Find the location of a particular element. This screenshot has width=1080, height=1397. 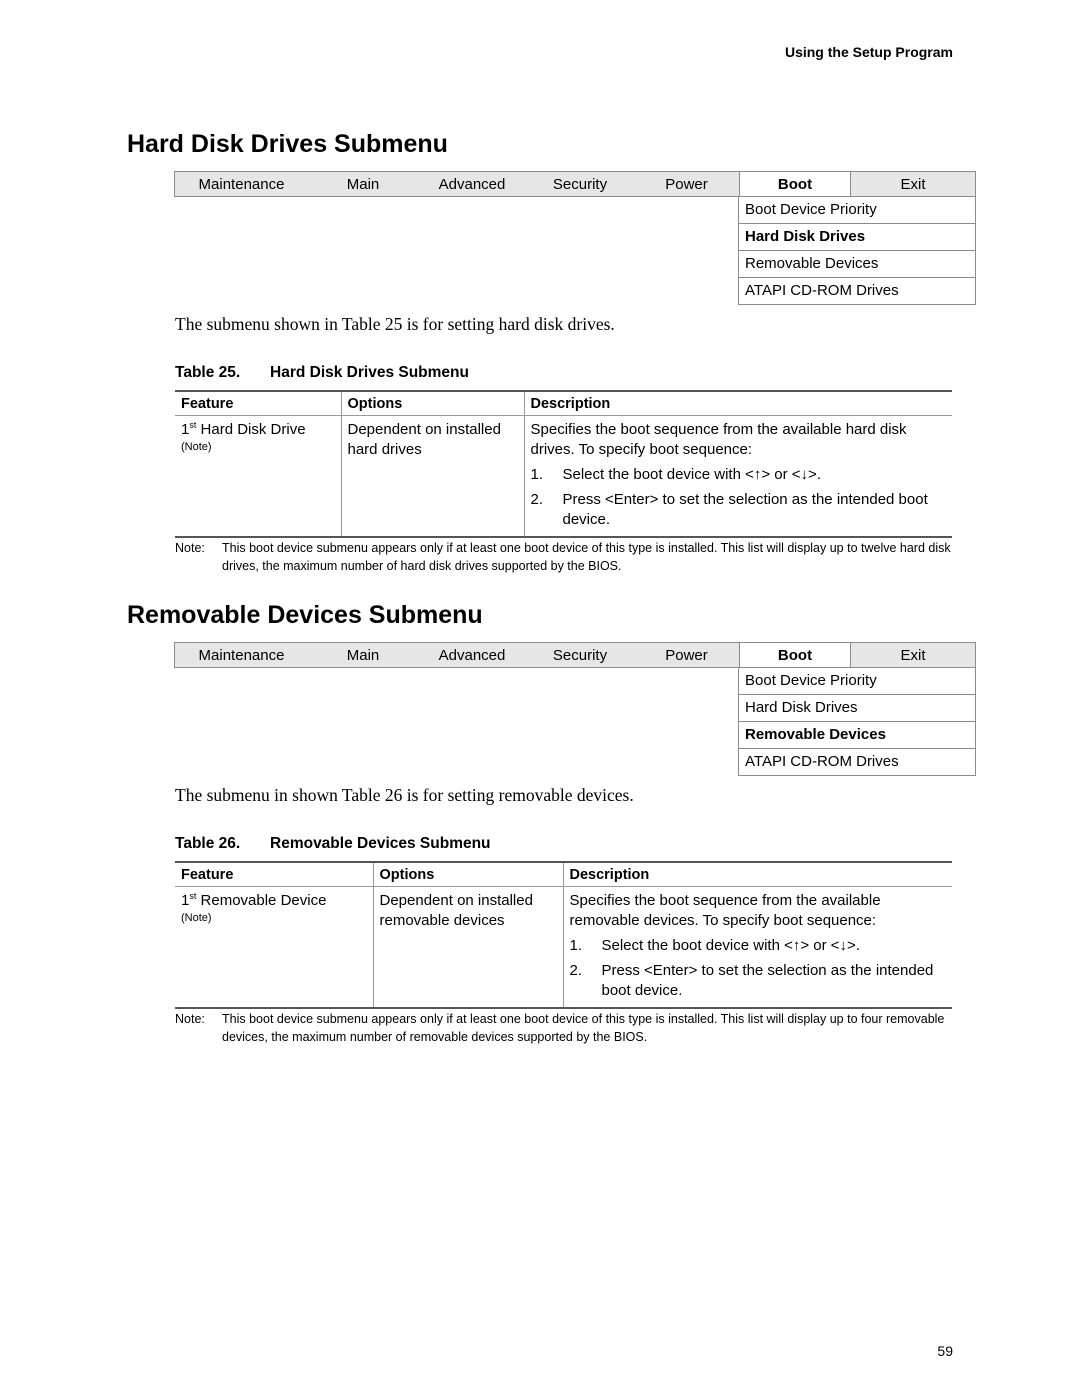

table-caption: Table 25. Hard Disk Drives Submenu is located at coordinates (322, 373).